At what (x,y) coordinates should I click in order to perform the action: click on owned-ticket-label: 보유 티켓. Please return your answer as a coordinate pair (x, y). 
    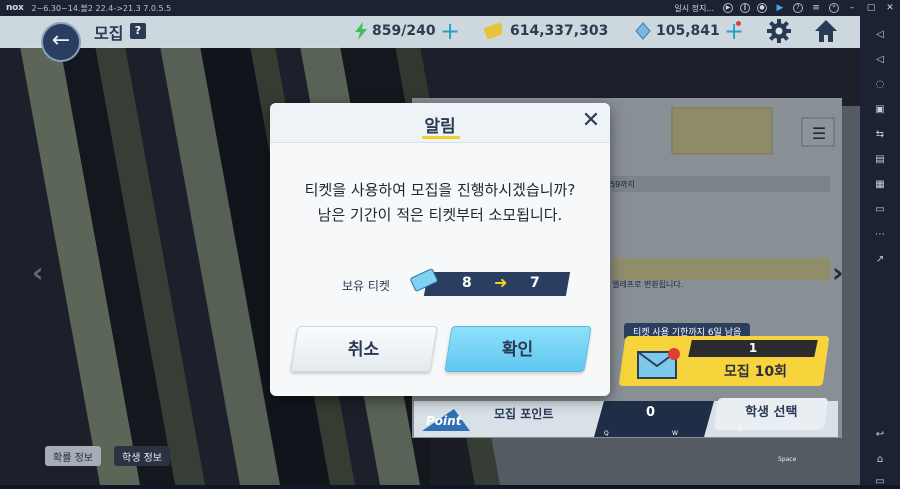
    Looking at the image, I should click on (366, 286).